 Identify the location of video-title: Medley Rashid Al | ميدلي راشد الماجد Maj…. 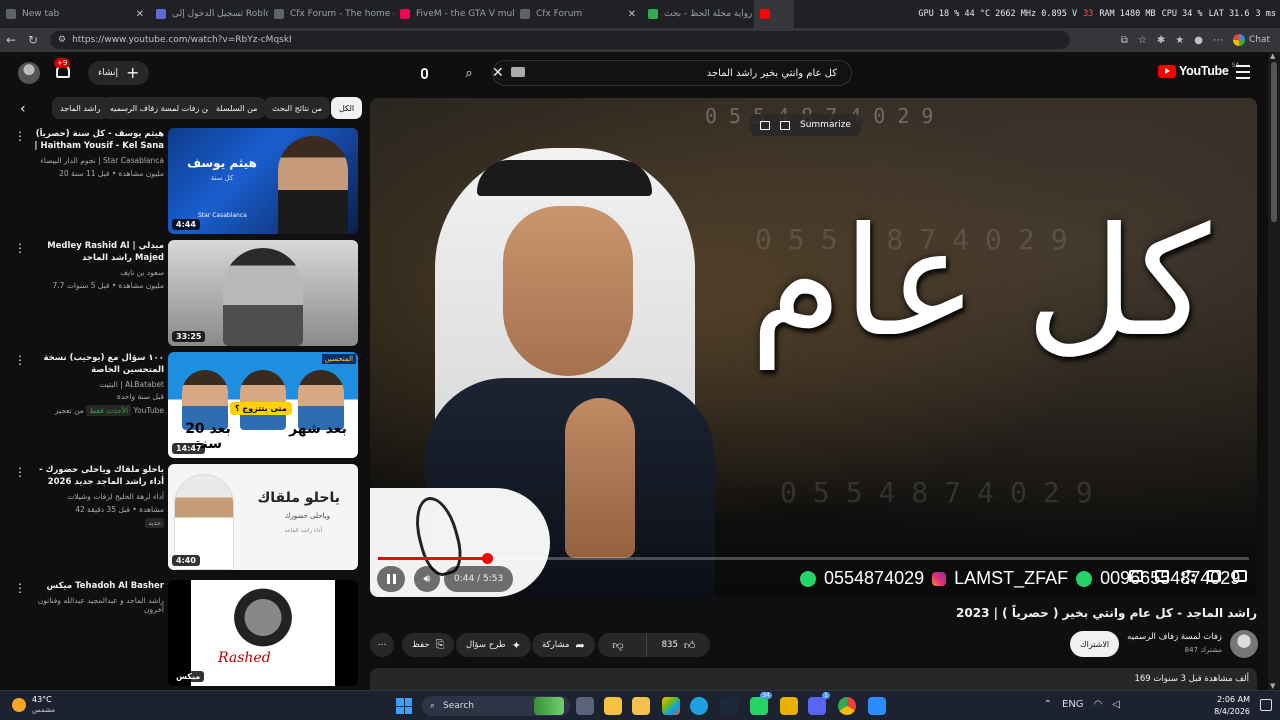
(97, 252).